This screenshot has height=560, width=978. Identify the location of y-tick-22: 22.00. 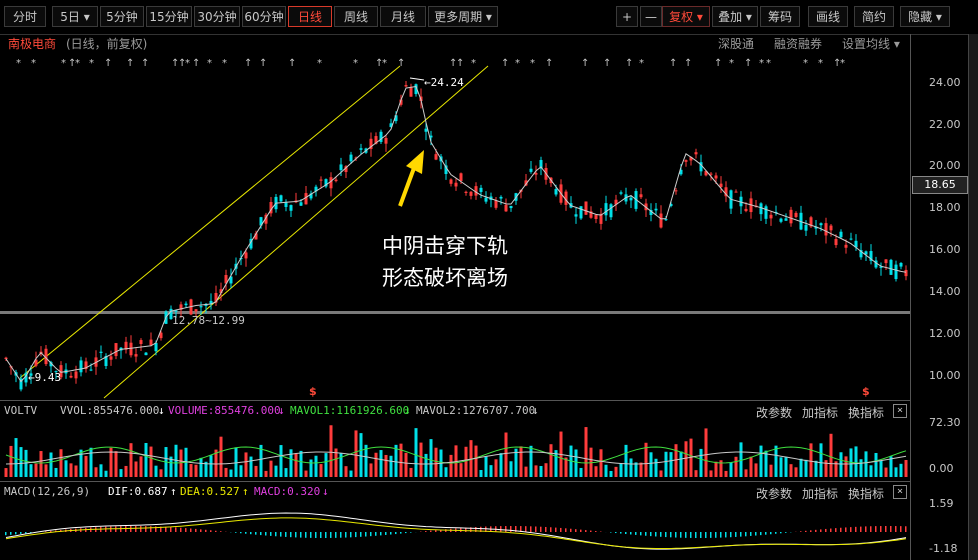
(945, 124).